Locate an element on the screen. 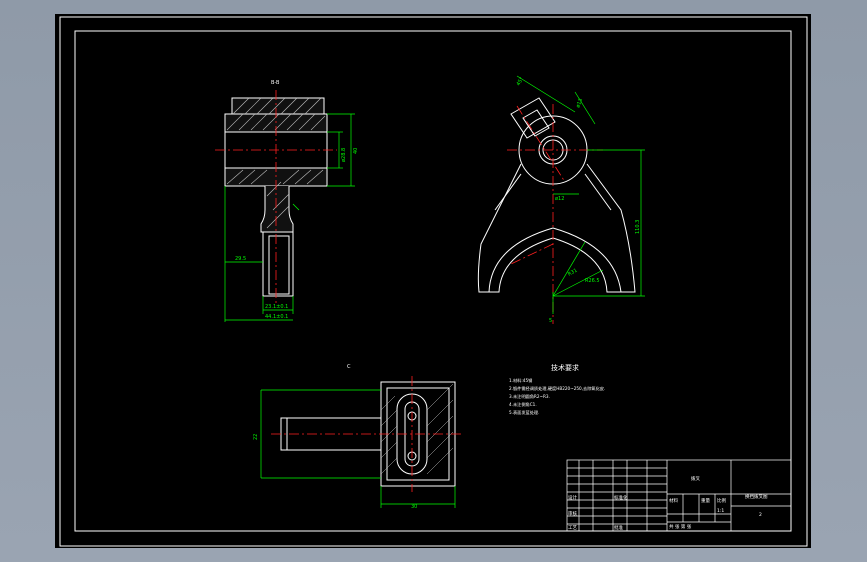  title-designer-label: 设计 is located at coordinates (572, 497).